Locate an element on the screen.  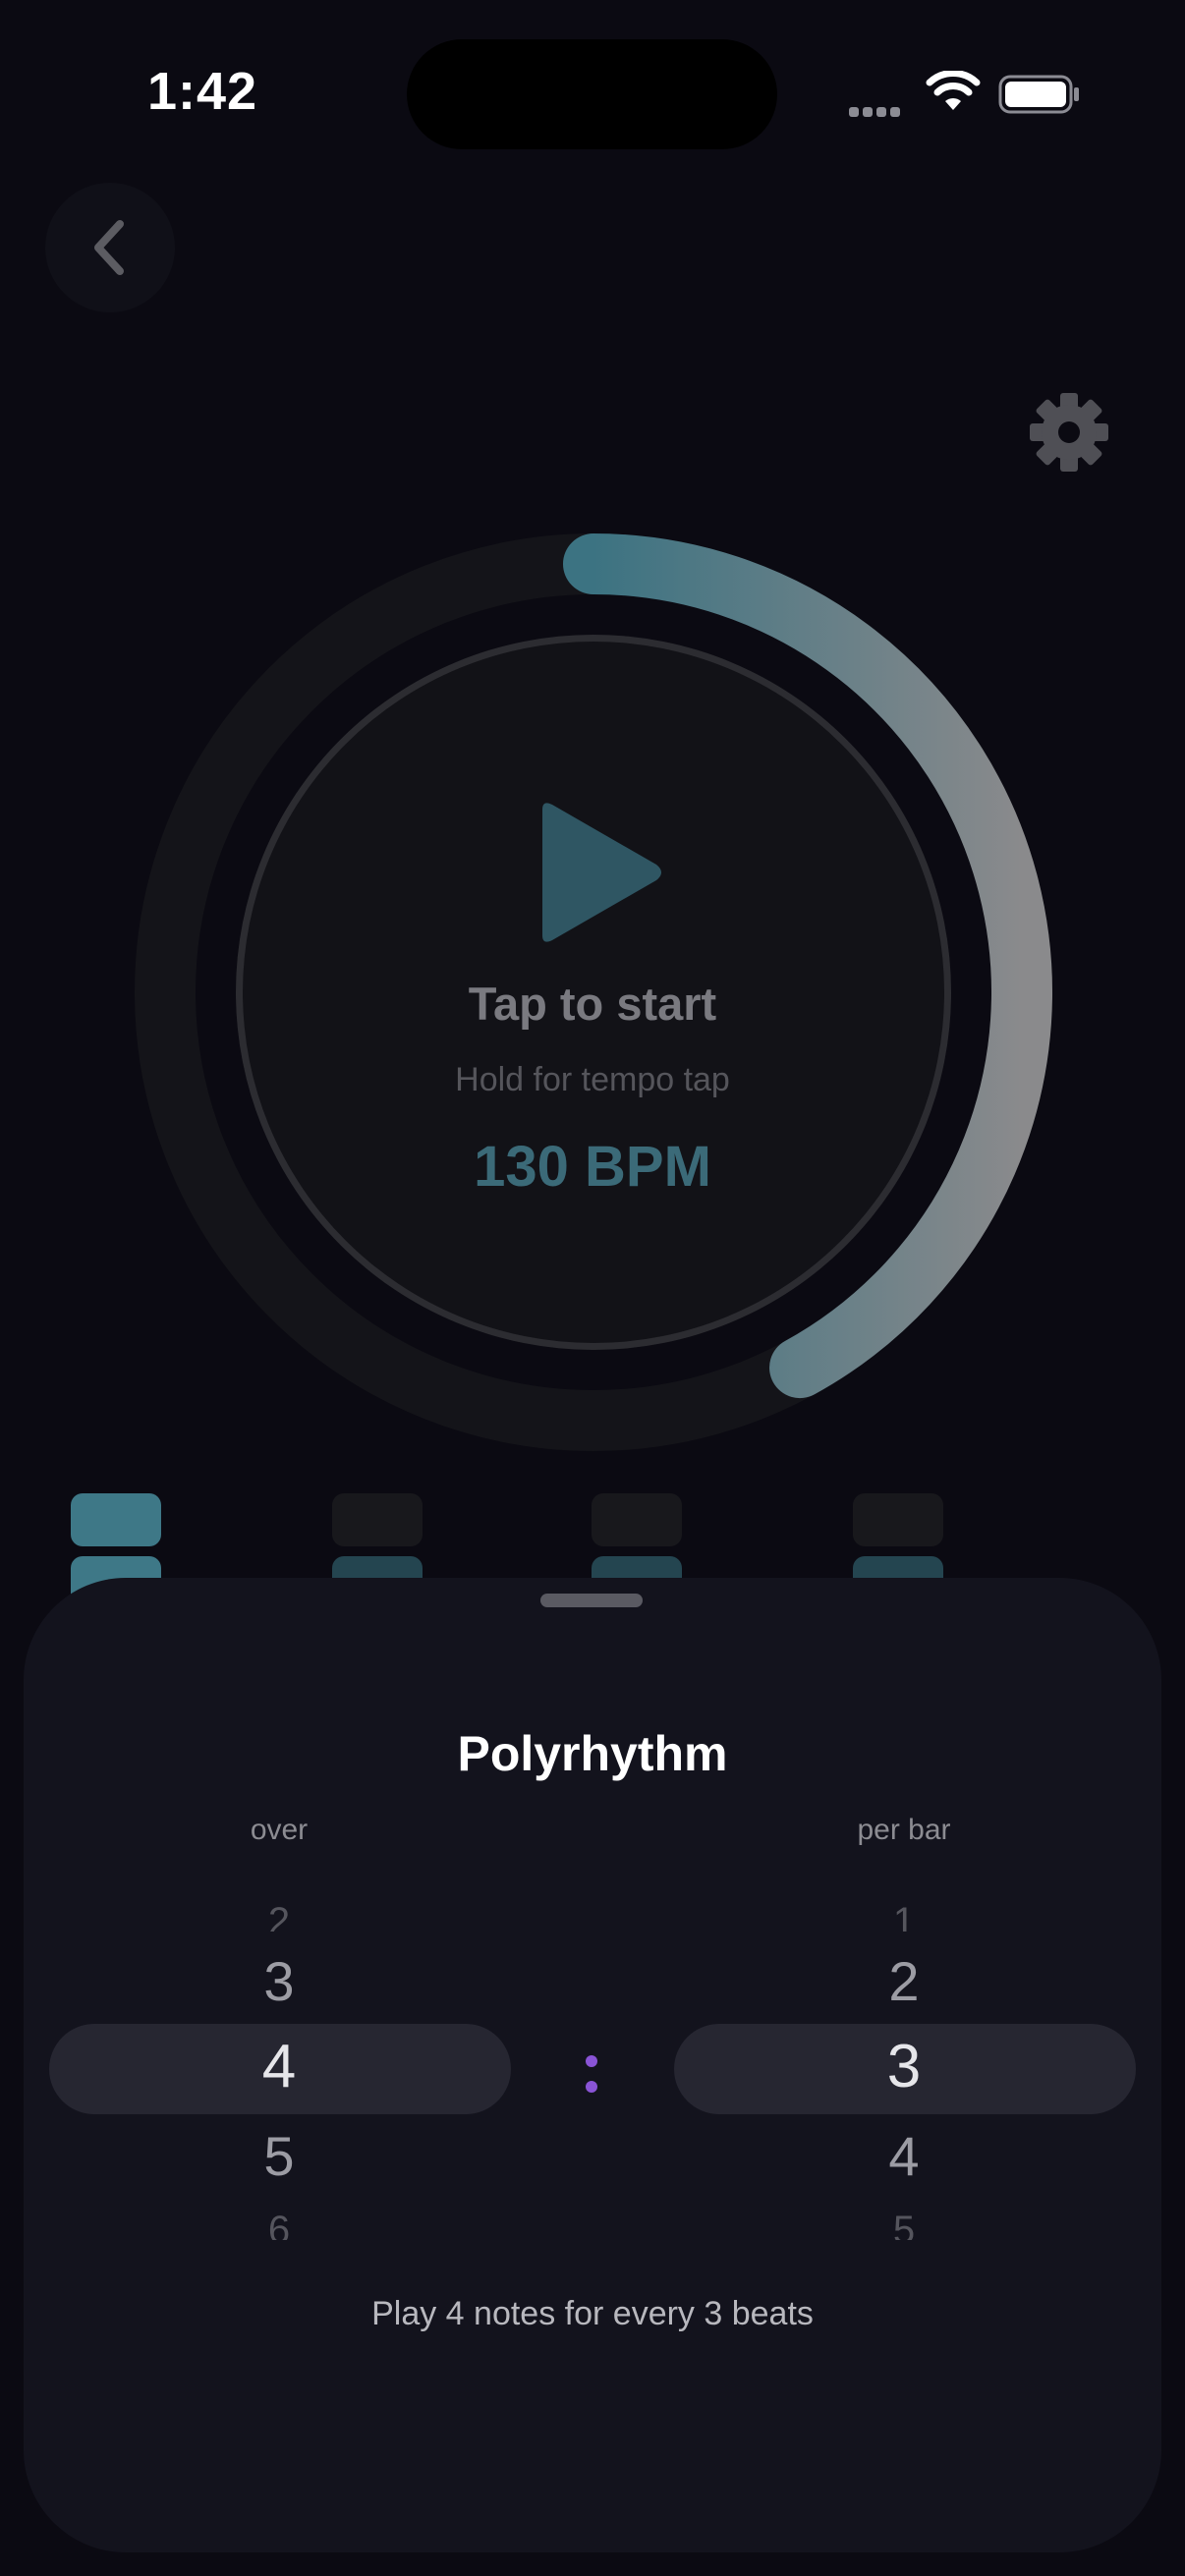
left-picker-option: 6 is located at coordinates (279, 2224).